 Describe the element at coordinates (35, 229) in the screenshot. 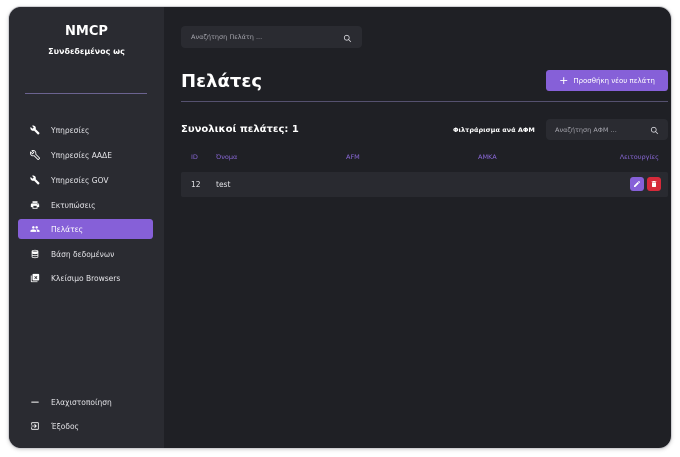

I see `users-icon` at that location.